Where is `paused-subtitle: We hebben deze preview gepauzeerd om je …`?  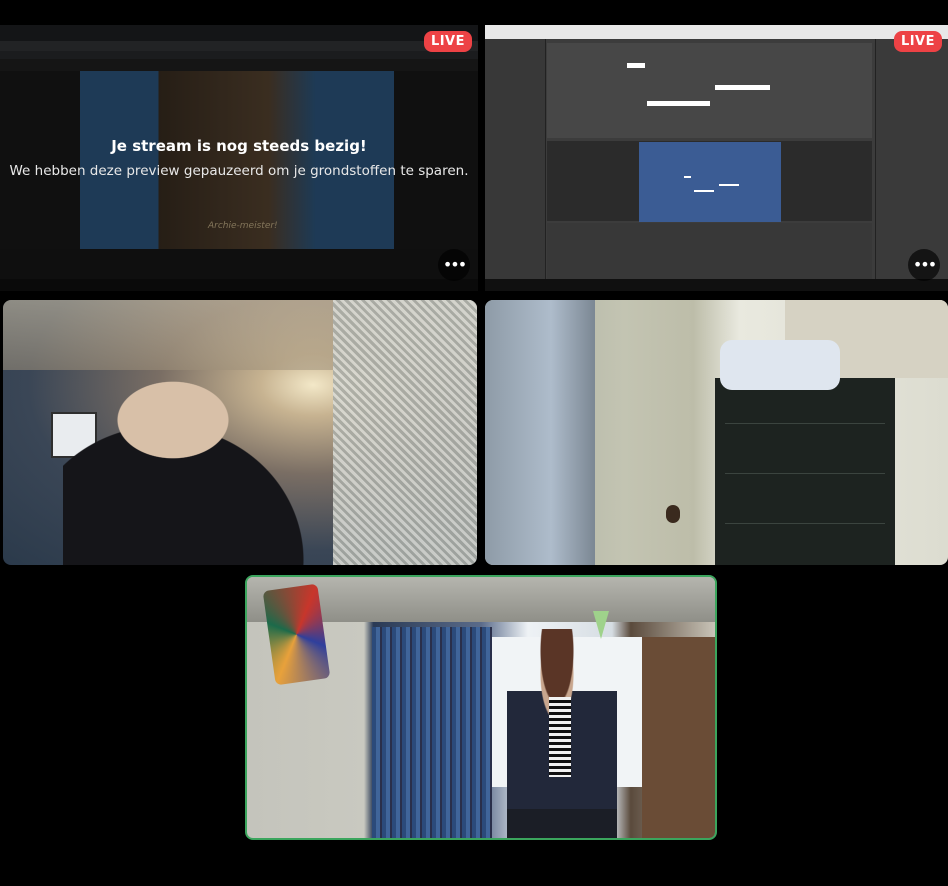 paused-subtitle: We hebben deze preview gepauzeerd om je … is located at coordinates (239, 171).